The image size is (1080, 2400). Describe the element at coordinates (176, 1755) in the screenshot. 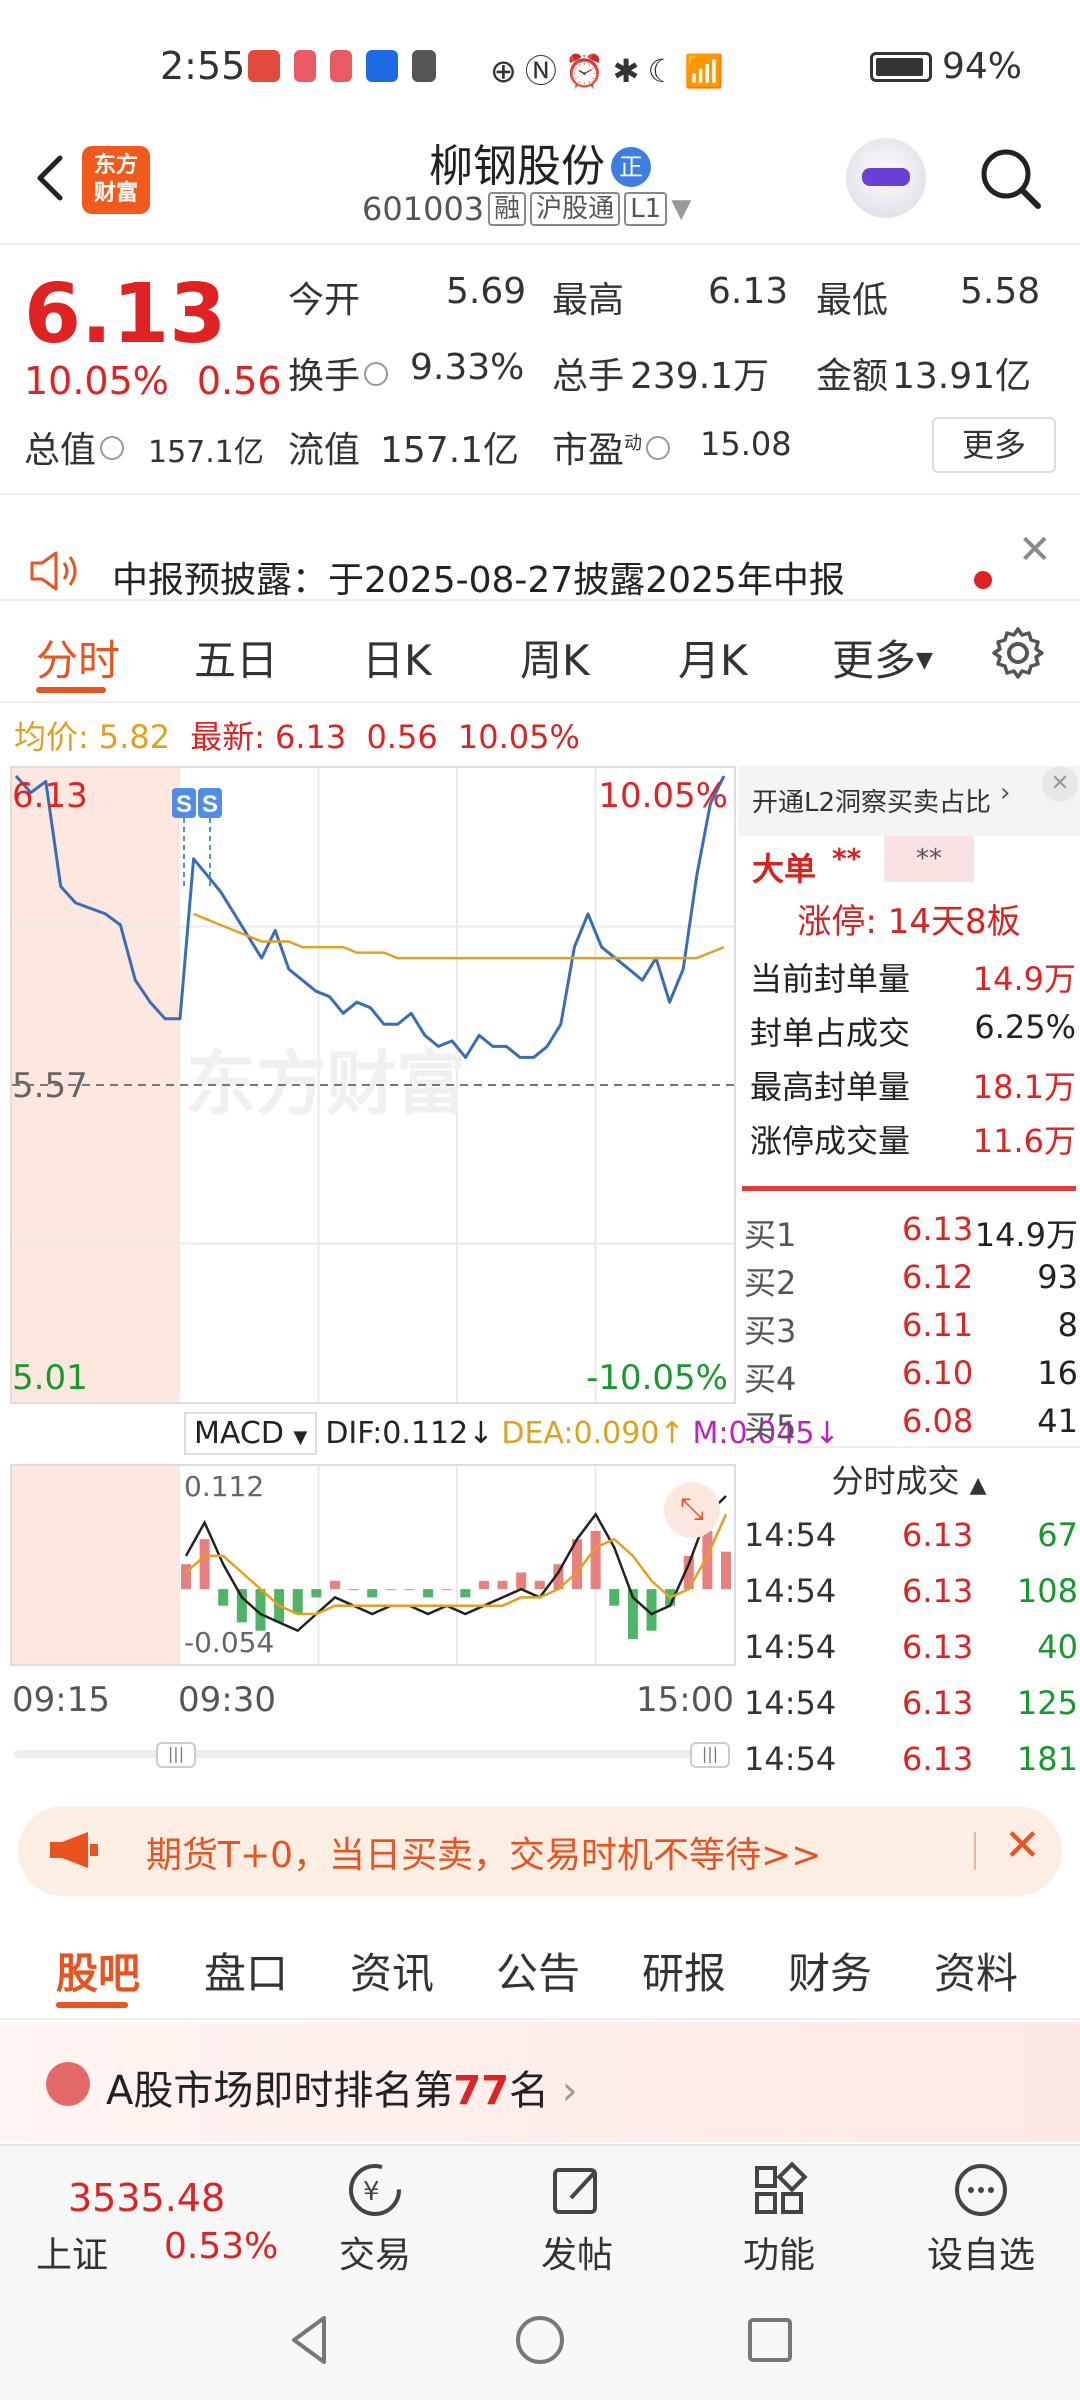

I see `slider-handle-left: |||` at that location.